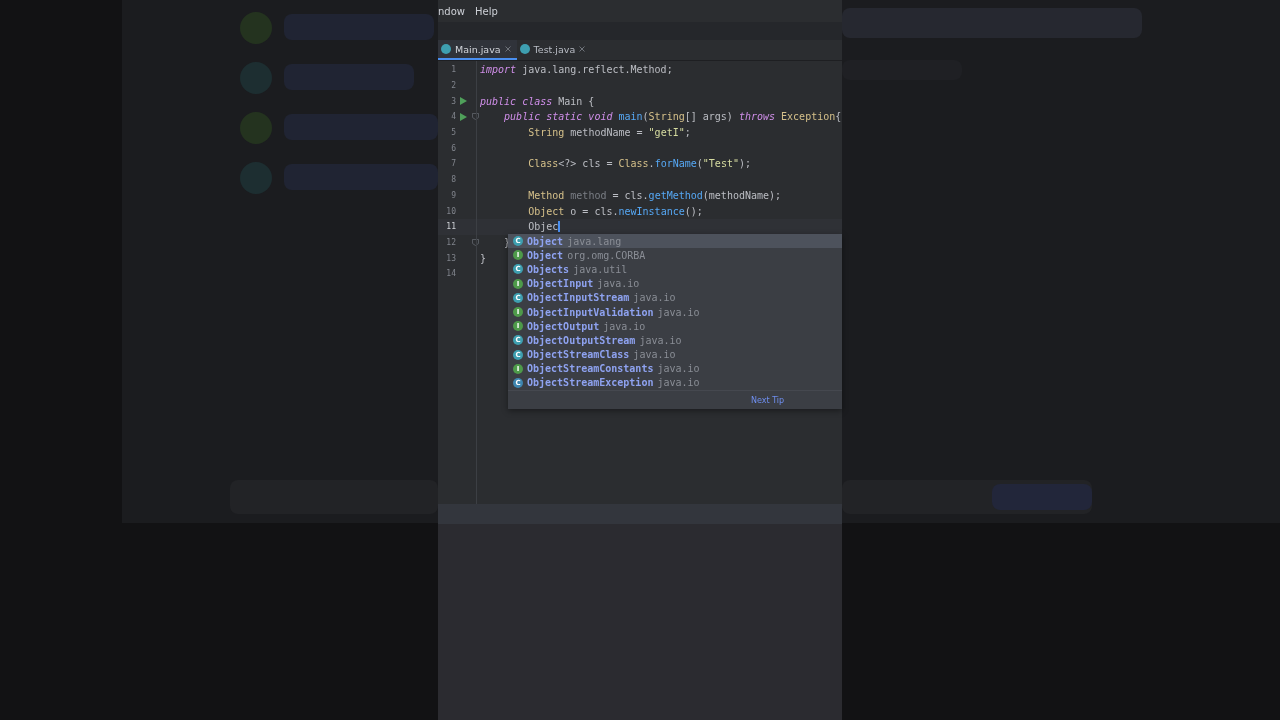 Image resolution: width=1280 pixels, height=720 pixels. Describe the element at coordinates (477, 50) in the screenshot. I see `editor-tab: Main.java` at that location.